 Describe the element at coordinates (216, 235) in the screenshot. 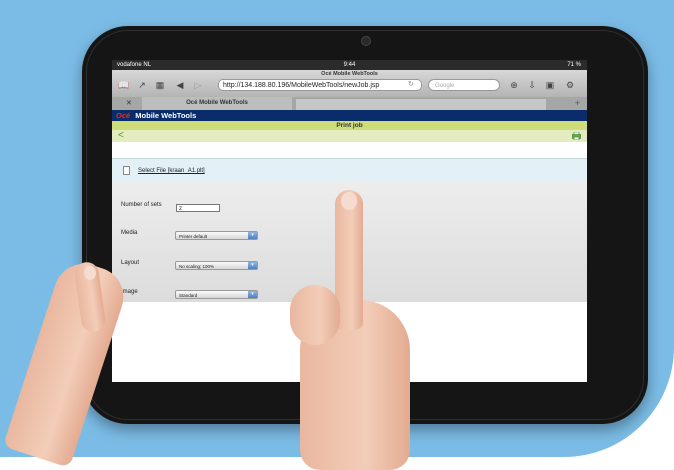

I see `media-select: Printer default ▾` at that location.